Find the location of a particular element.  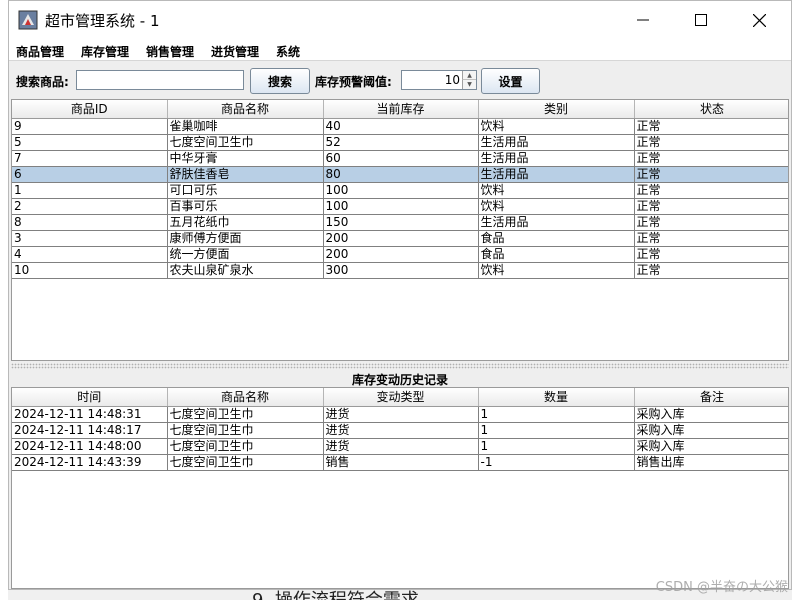

table-cell: 80 is located at coordinates (401, 174).